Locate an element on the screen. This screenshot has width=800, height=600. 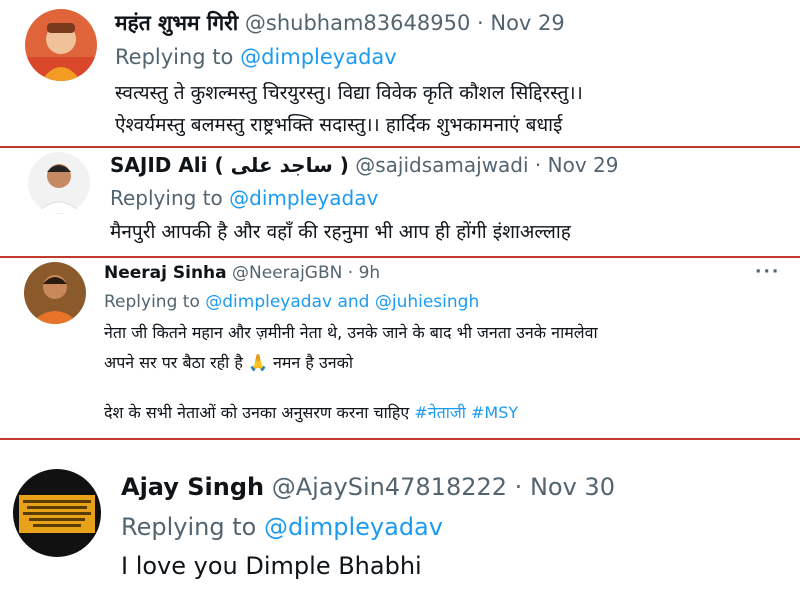
hashtag-link: #MSY is located at coordinates (494, 412).